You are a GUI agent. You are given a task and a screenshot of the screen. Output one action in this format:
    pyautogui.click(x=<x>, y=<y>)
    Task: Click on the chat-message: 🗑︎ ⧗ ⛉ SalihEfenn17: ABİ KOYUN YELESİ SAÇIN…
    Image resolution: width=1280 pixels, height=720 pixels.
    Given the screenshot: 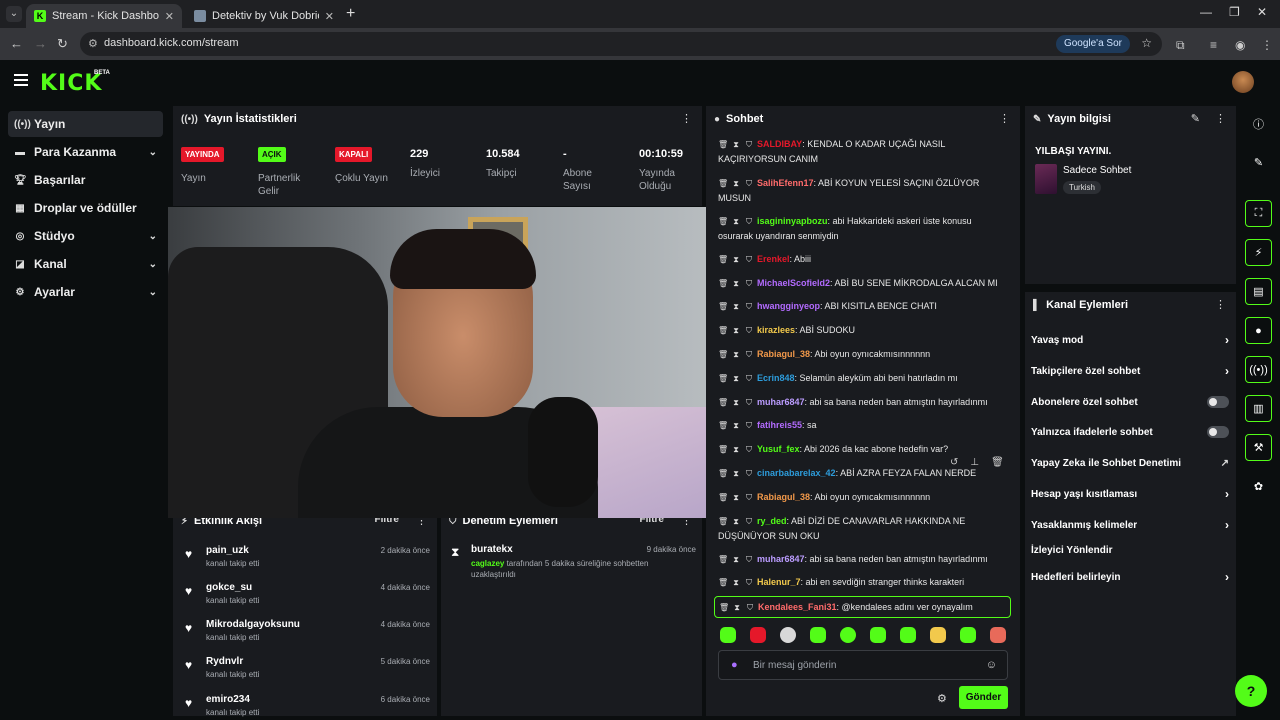 What is the action you would take?
    pyautogui.click(x=863, y=191)
    